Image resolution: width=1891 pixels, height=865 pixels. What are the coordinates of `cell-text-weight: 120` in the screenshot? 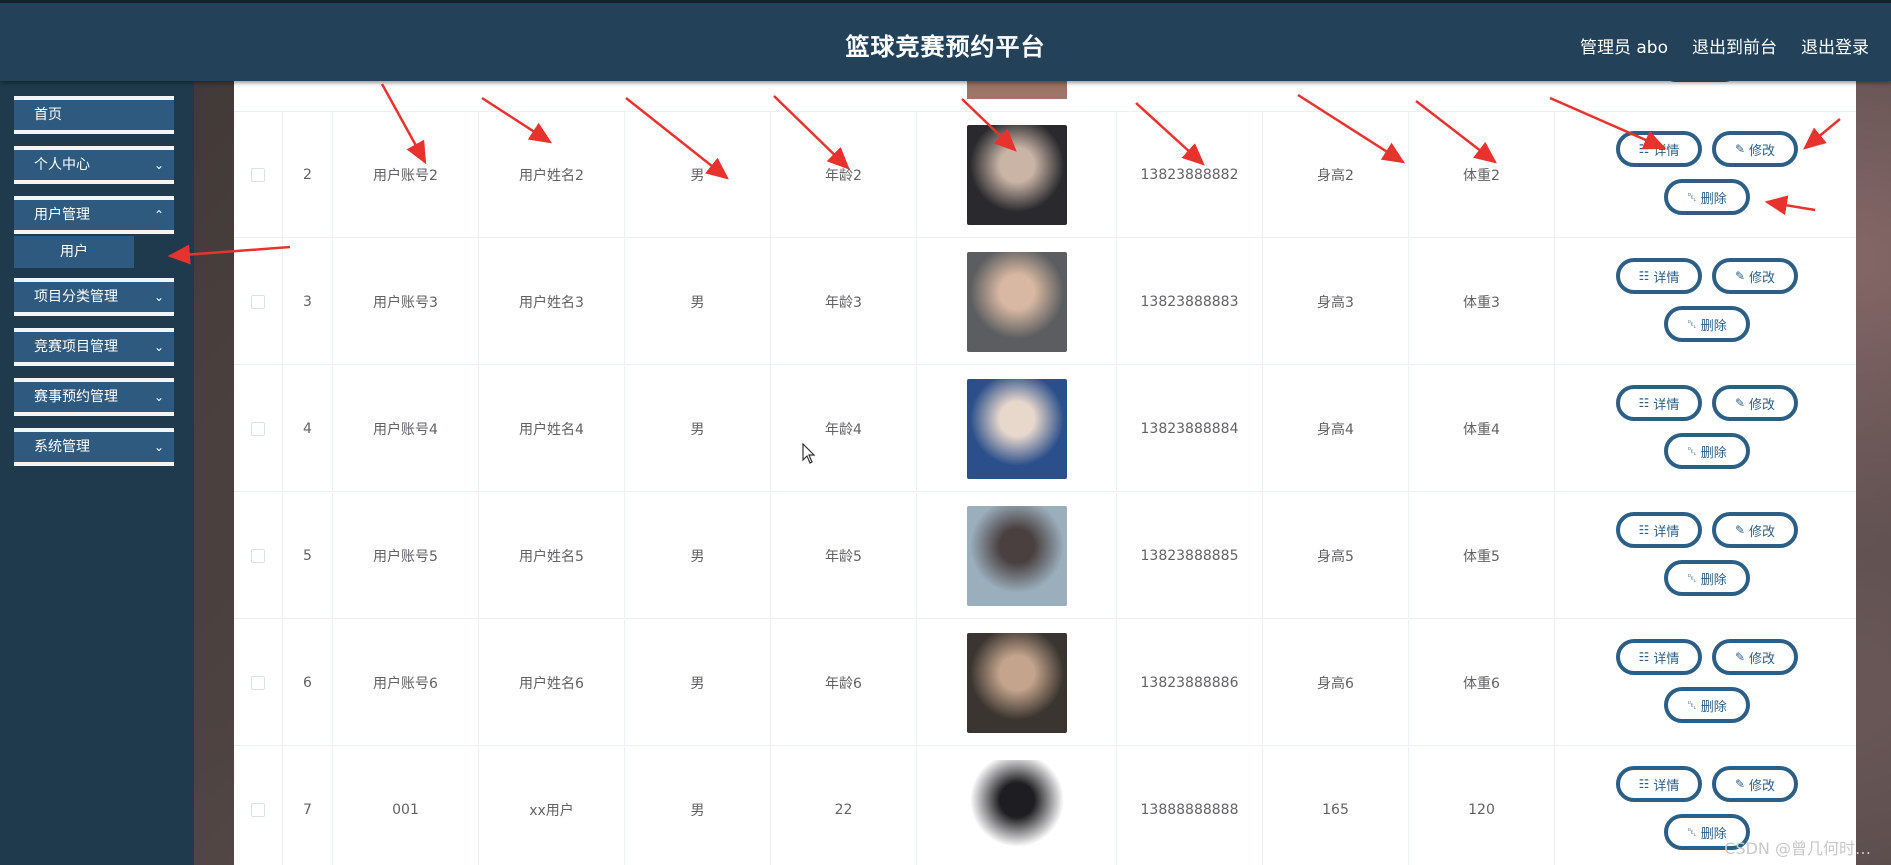 It's located at (1481, 810).